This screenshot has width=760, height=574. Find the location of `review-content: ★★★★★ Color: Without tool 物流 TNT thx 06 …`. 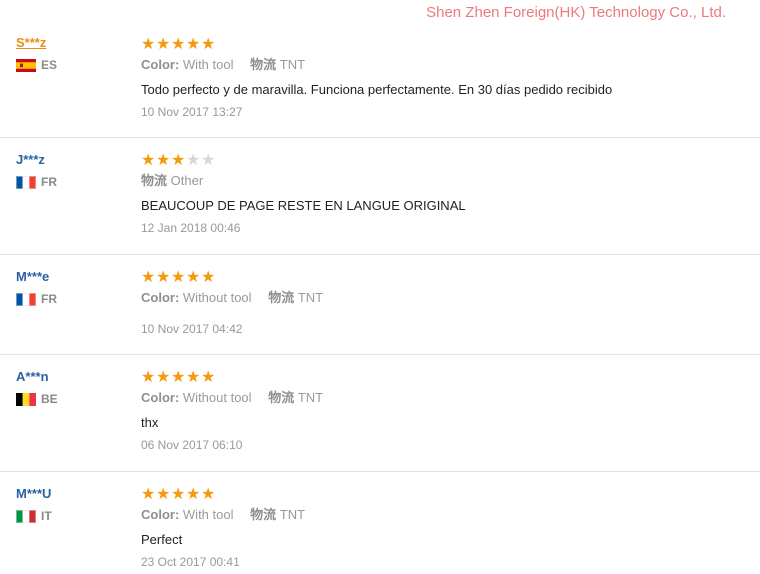

review-content: ★★★★★ Color: Without tool 物流 TNT thx 06 … is located at coordinates (441, 411).